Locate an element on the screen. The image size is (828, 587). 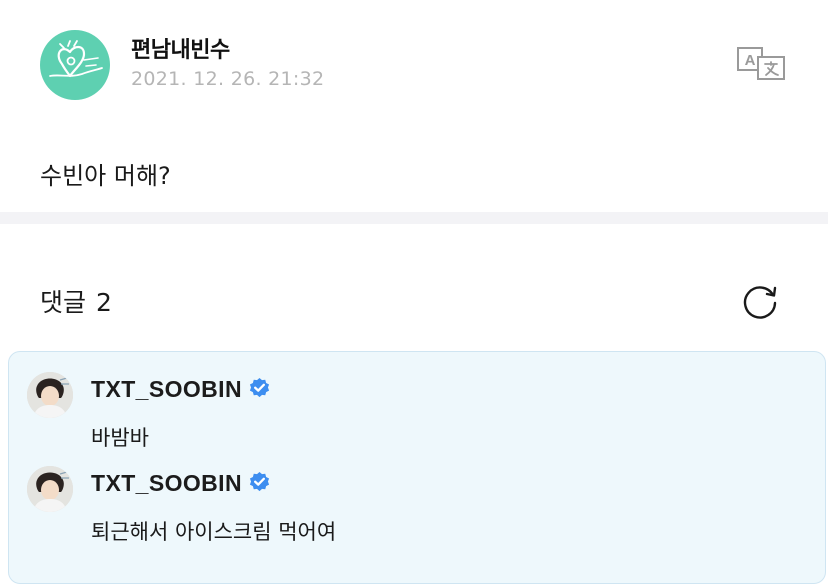
reply-item: TXT_SOOBIN 퇴근해서 아이스크림 먹어여 is located at coordinates (417, 511).